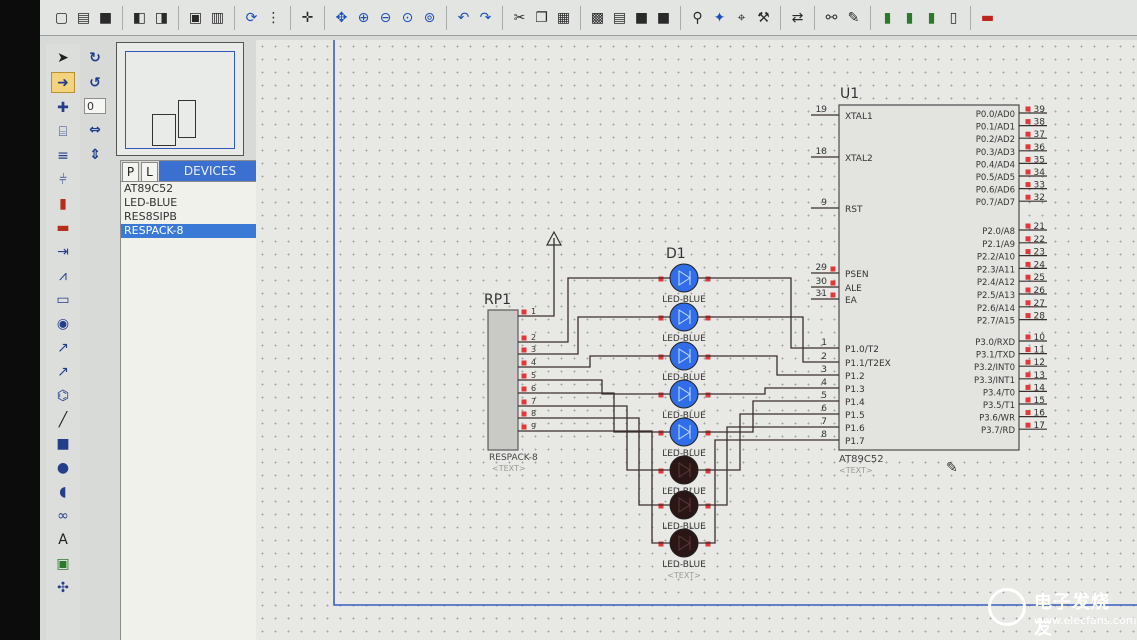 Image resolution: width=1137 pixels, height=640 pixels. Describe the element at coordinates (63, 299) in the screenshot. I see `tape-icon: ▭` at that location.